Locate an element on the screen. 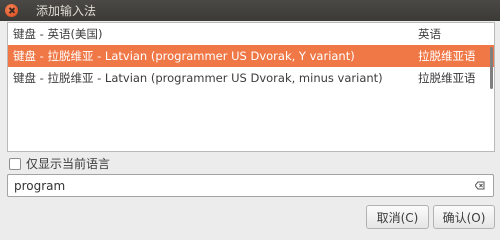 Image resolution: width=500 pixels, height=240 pixels. input-method-language: 英语 is located at coordinates (429, 34).